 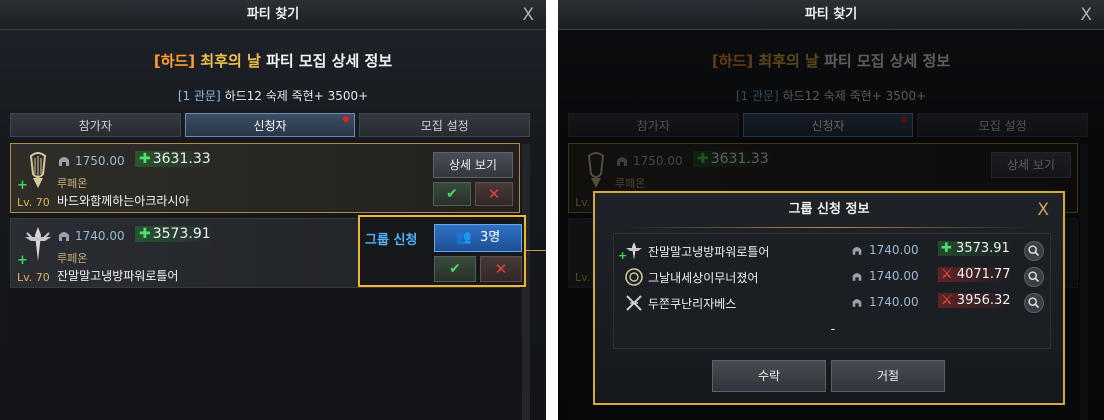 I want to click on party-subtitle: [1 관문] 하드12 숙제 죽현+ 3500+, so click(x=273, y=95).